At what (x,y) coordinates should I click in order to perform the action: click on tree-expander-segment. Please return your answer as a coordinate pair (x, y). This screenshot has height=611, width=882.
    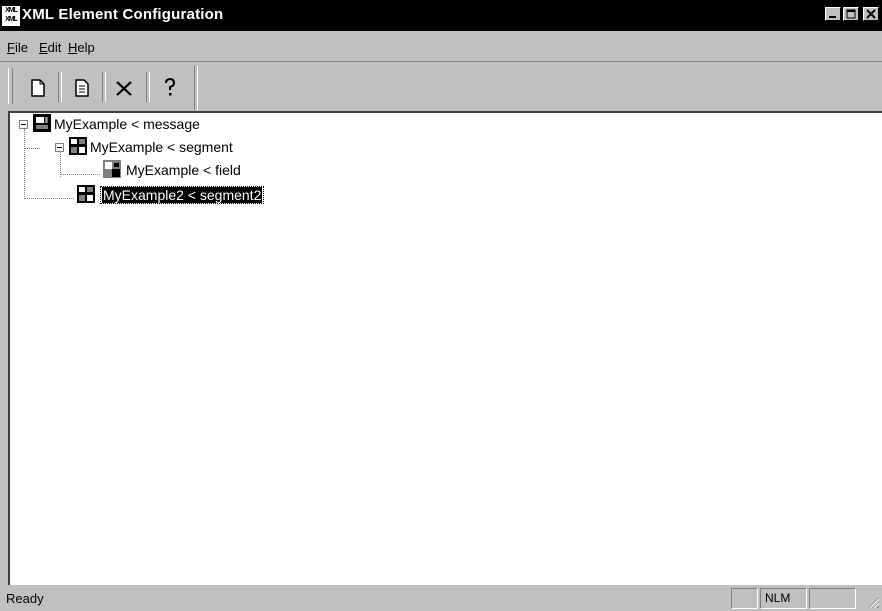
    Looking at the image, I should click on (59, 147).